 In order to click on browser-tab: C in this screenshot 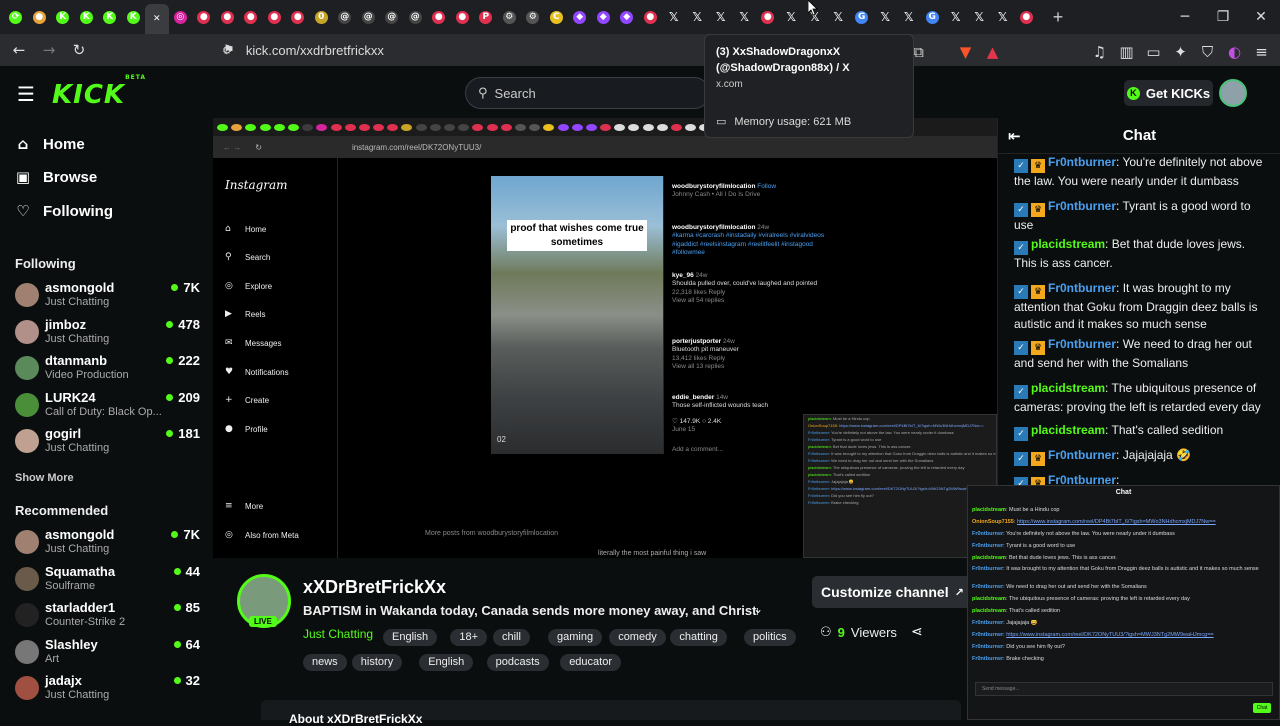, I will do `click(557, 17)`.